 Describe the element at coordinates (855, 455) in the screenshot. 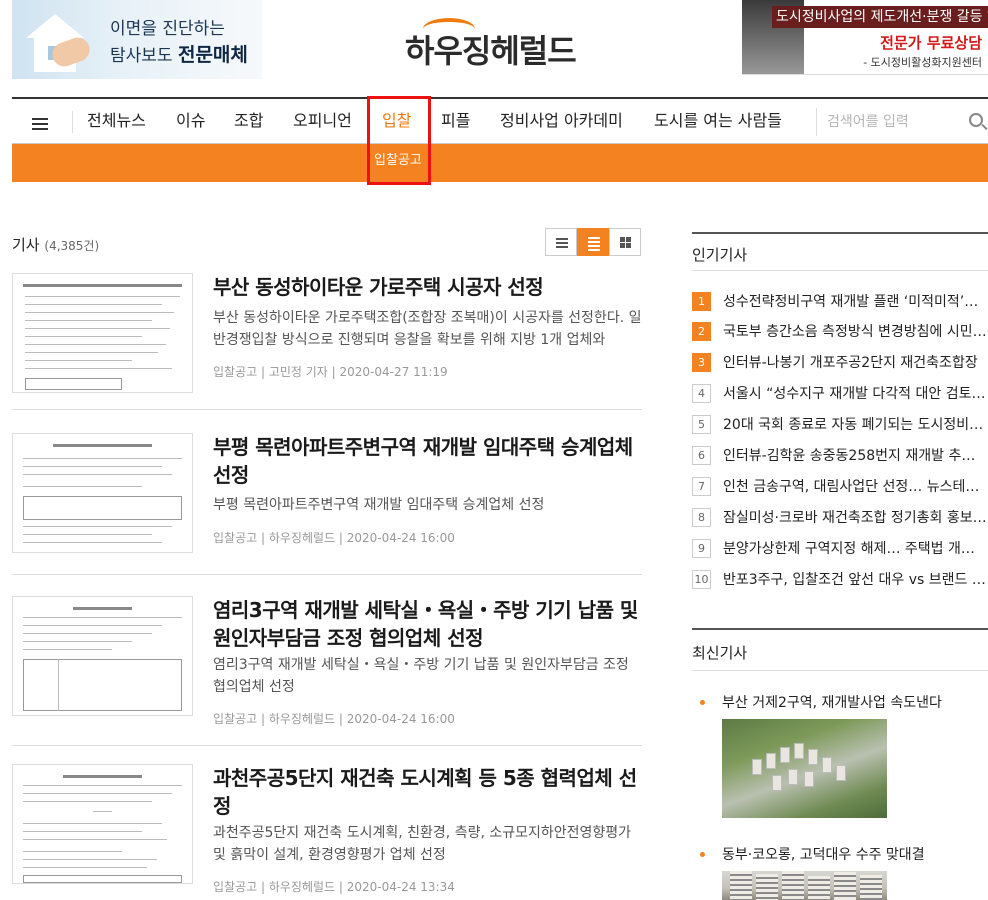

I see `popular-item-title: 인터뷰-김학윤 송중동258번지 재개발 추진위원장` at that location.